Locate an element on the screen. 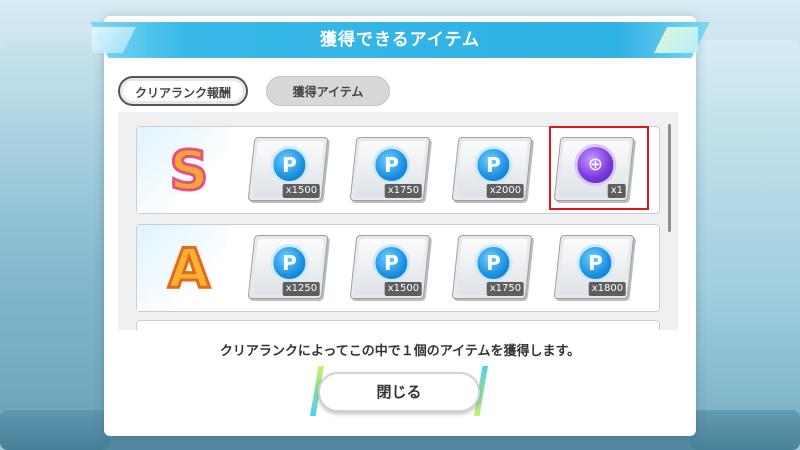  item-quantity: x1800 is located at coordinates (607, 289).